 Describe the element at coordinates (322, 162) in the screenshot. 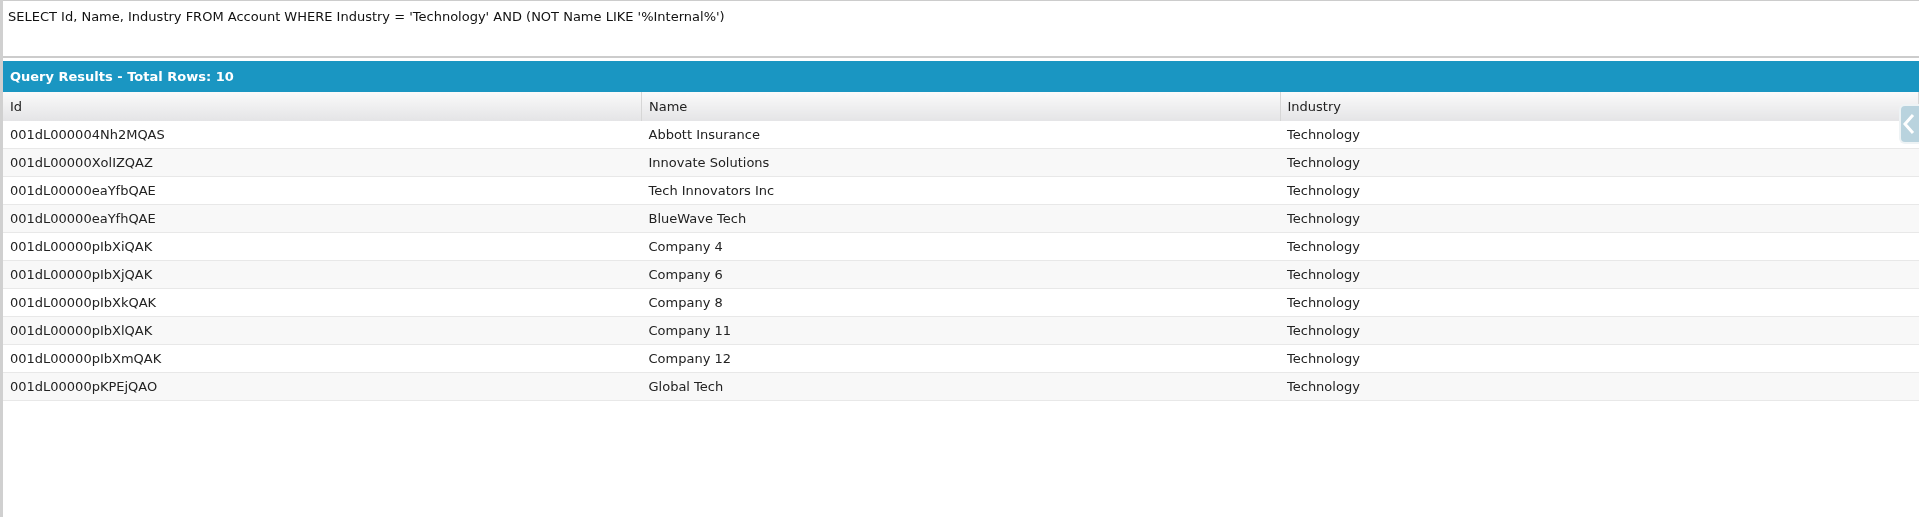

I see `table-cell: 001dL00000XolIZQAZ` at that location.